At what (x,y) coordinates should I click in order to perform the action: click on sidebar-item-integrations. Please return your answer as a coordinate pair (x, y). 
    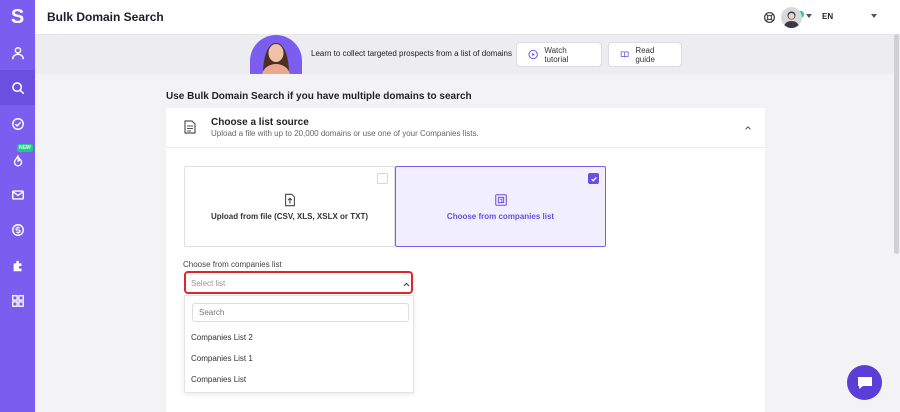
    Looking at the image, I should click on (17, 265).